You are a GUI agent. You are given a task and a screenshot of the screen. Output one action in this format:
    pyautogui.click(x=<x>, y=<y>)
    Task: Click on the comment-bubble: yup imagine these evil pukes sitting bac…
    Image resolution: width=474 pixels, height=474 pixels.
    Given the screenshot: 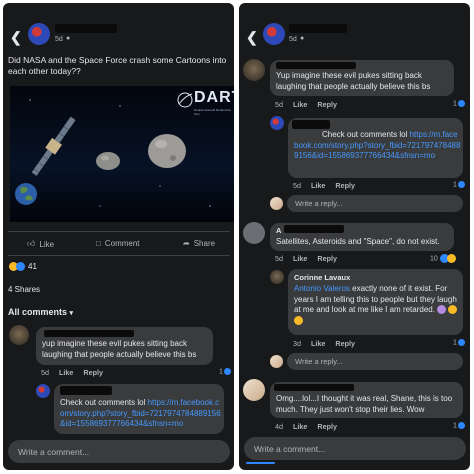 What is the action you would take?
    pyautogui.click(x=124, y=346)
    